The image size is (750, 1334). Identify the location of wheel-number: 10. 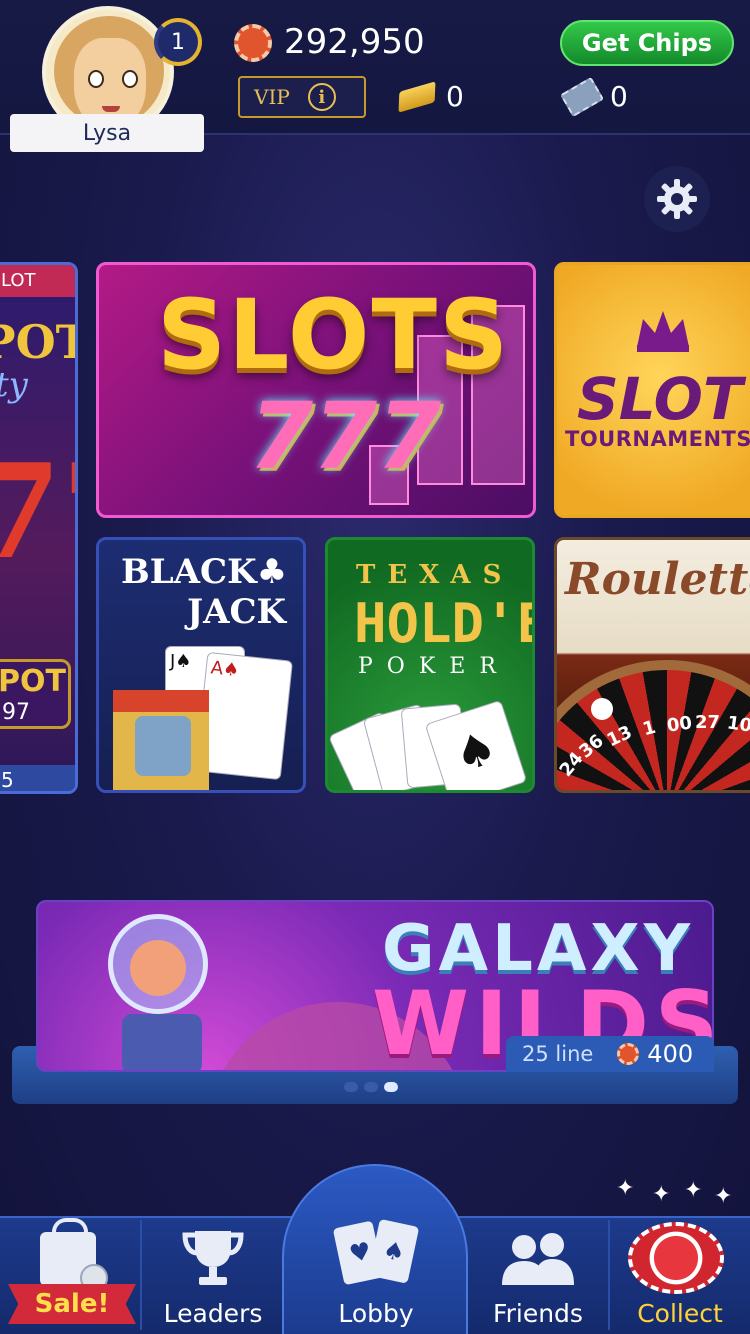
(737, 724).